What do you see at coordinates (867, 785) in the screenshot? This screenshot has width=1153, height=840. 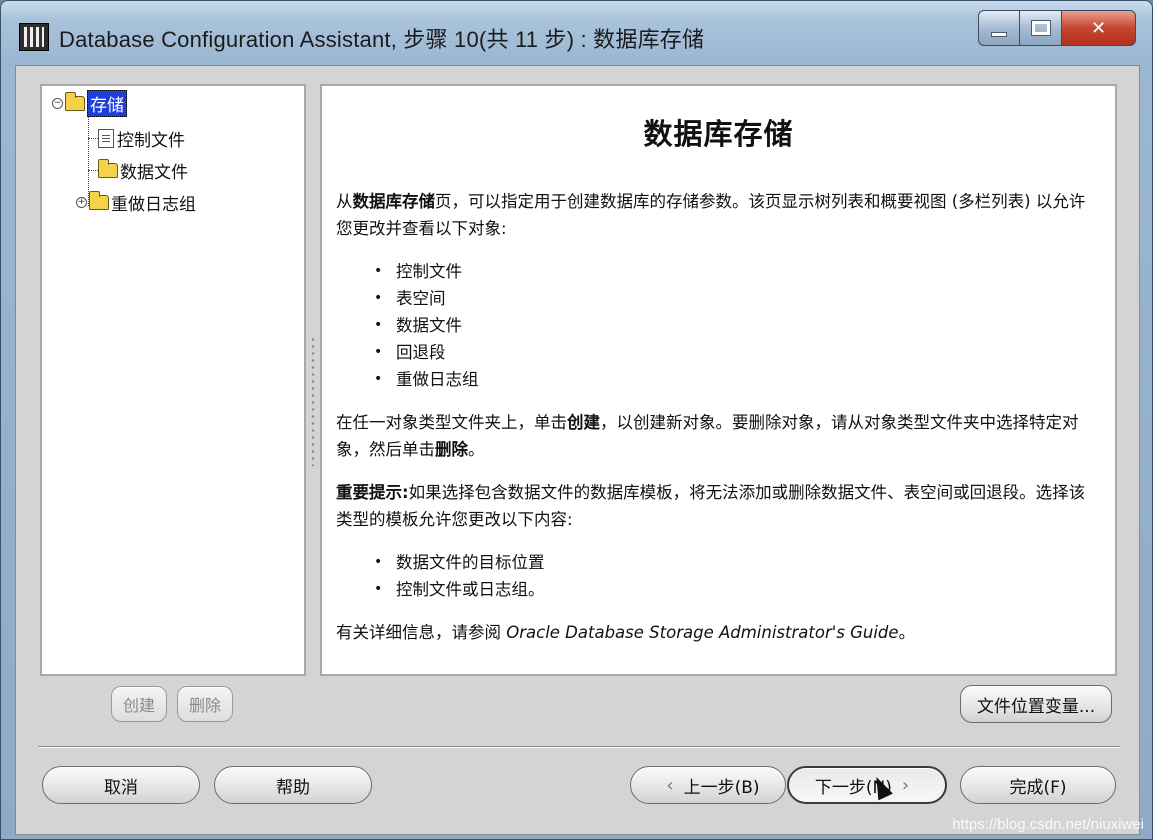 I see `next-button: 下一步(N) ›` at bounding box center [867, 785].